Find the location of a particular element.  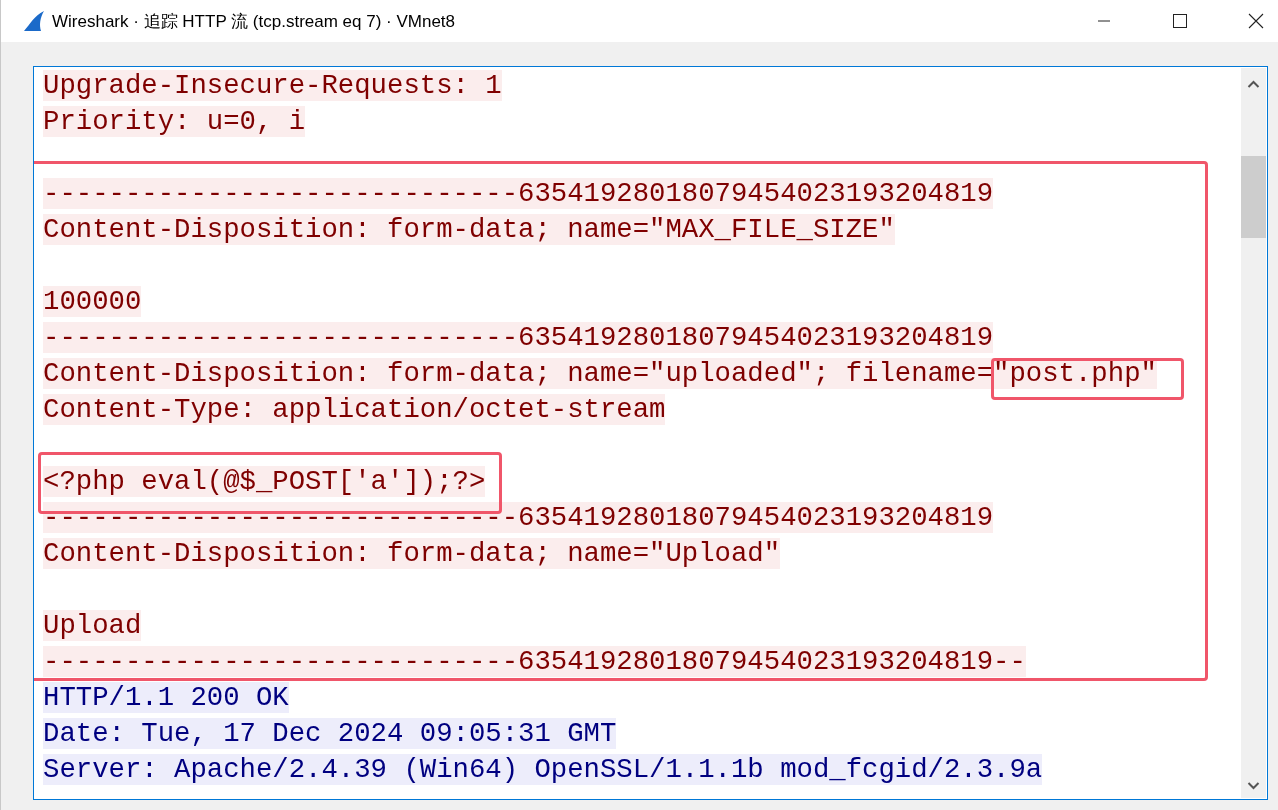

shark-fin-icon is located at coordinates (34, 21).